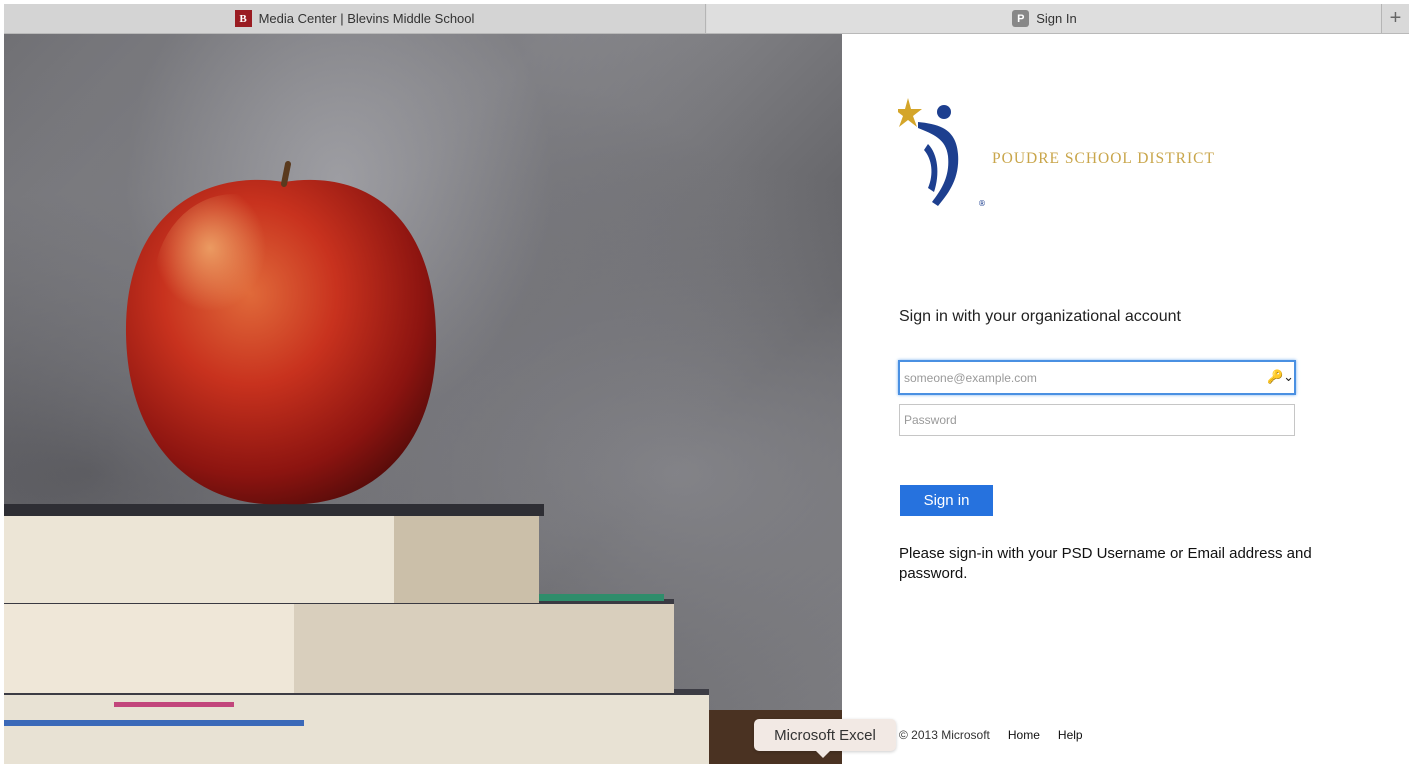 The height and width of the screenshot is (764, 1413). What do you see at coordinates (1040, 316) in the screenshot?
I see `sign-in-heading: Sign in with your organizational account` at bounding box center [1040, 316].